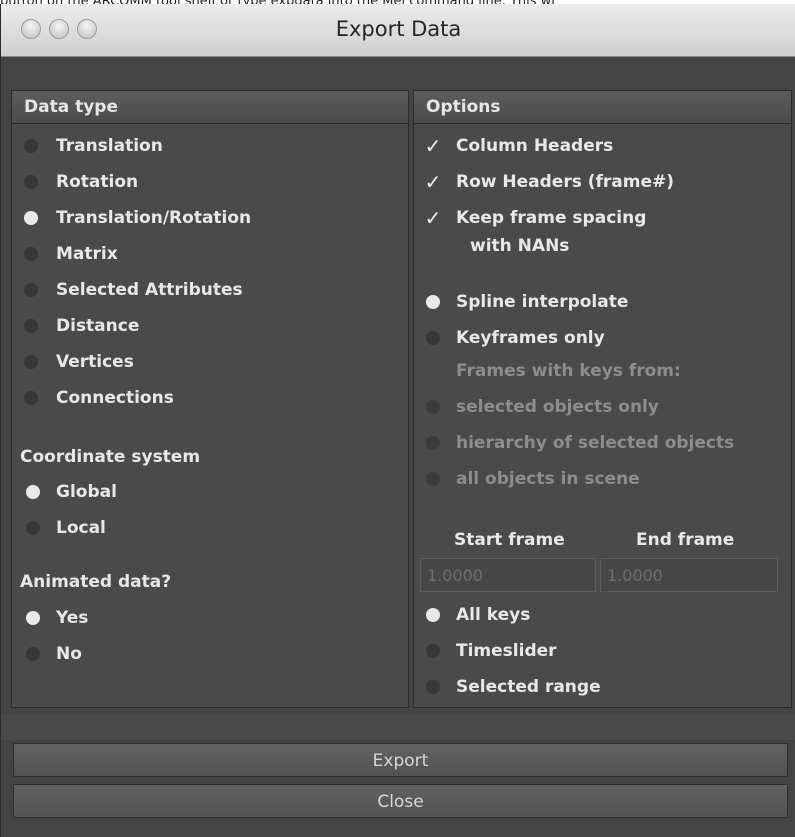 This screenshot has height=837, width=795. I want to click on data-type-option-matrix: Matrix, so click(71, 254).